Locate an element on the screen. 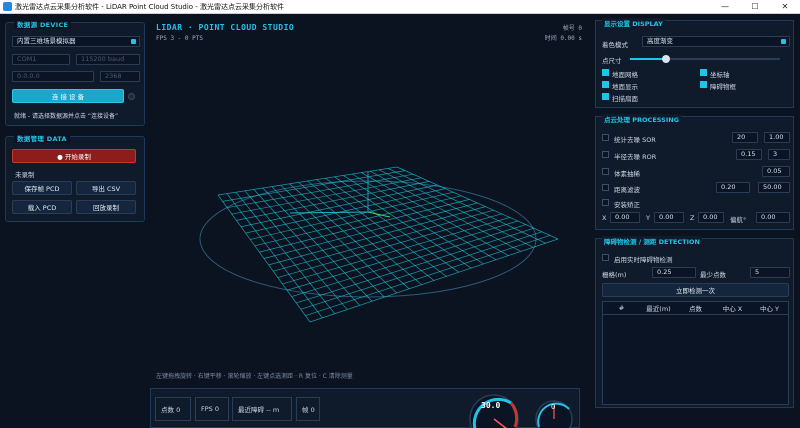  offset-x-label: X is located at coordinates (604, 218).